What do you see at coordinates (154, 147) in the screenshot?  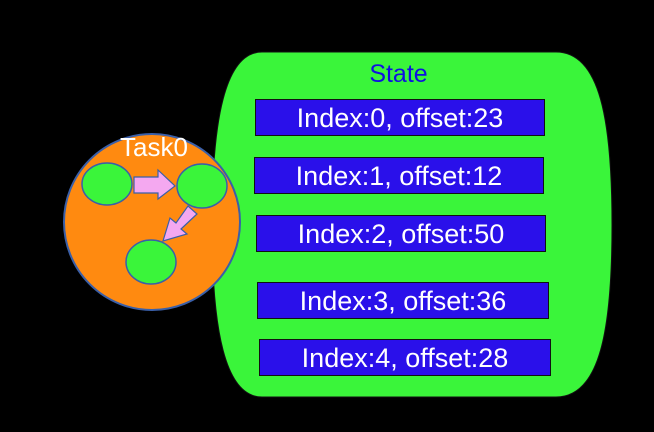 I see `task-label: Task0` at bounding box center [154, 147].